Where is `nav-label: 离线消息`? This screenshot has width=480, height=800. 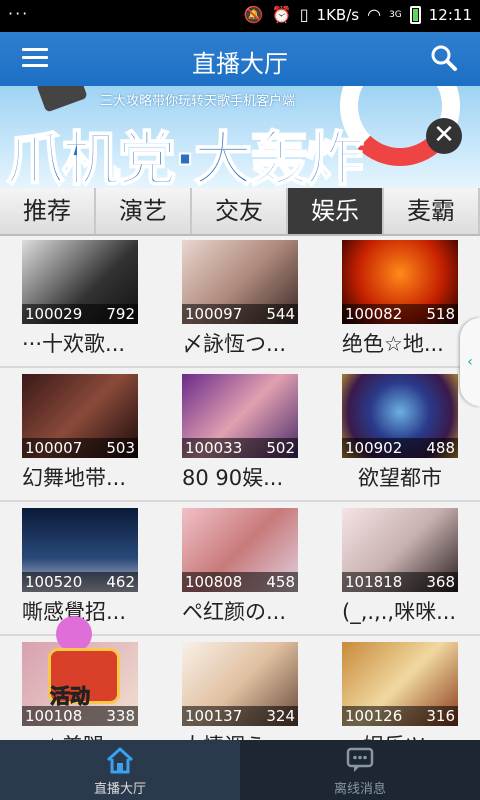
nav-label: 离线消息 is located at coordinates (359, 789).